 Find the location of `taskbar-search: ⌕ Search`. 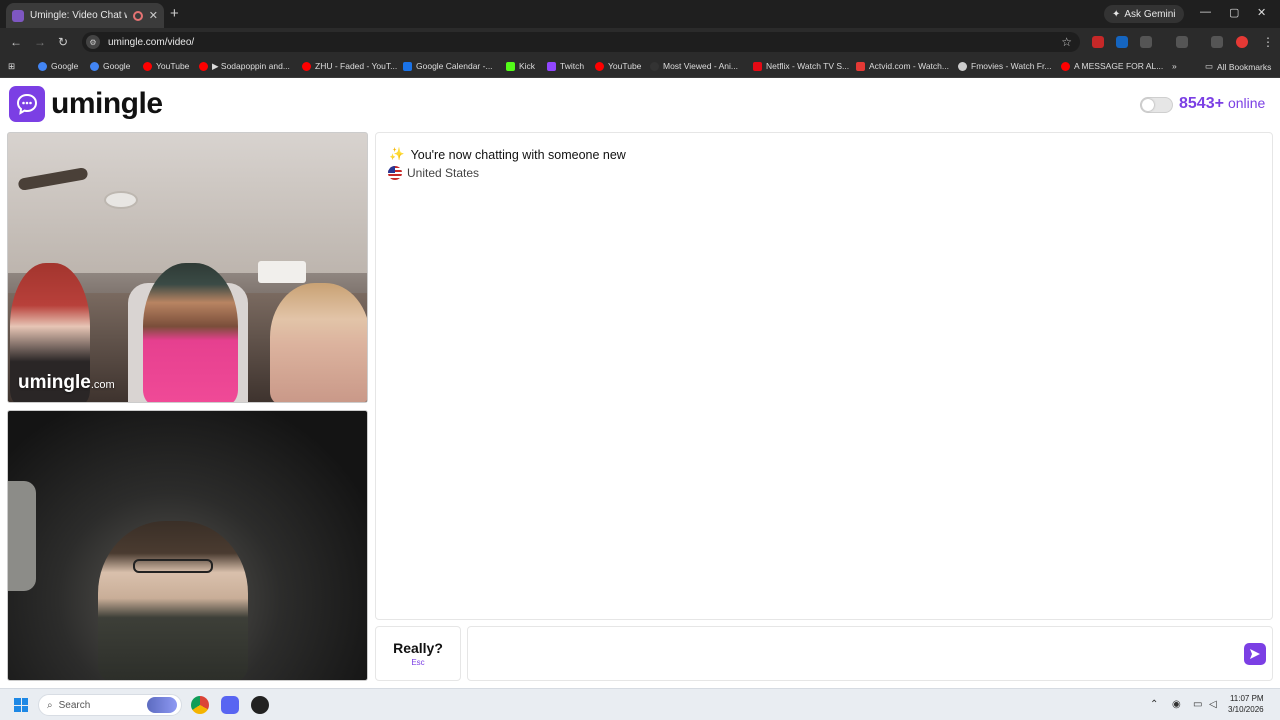

taskbar-search: ⌕ Search is located at coordinates (110, 705).